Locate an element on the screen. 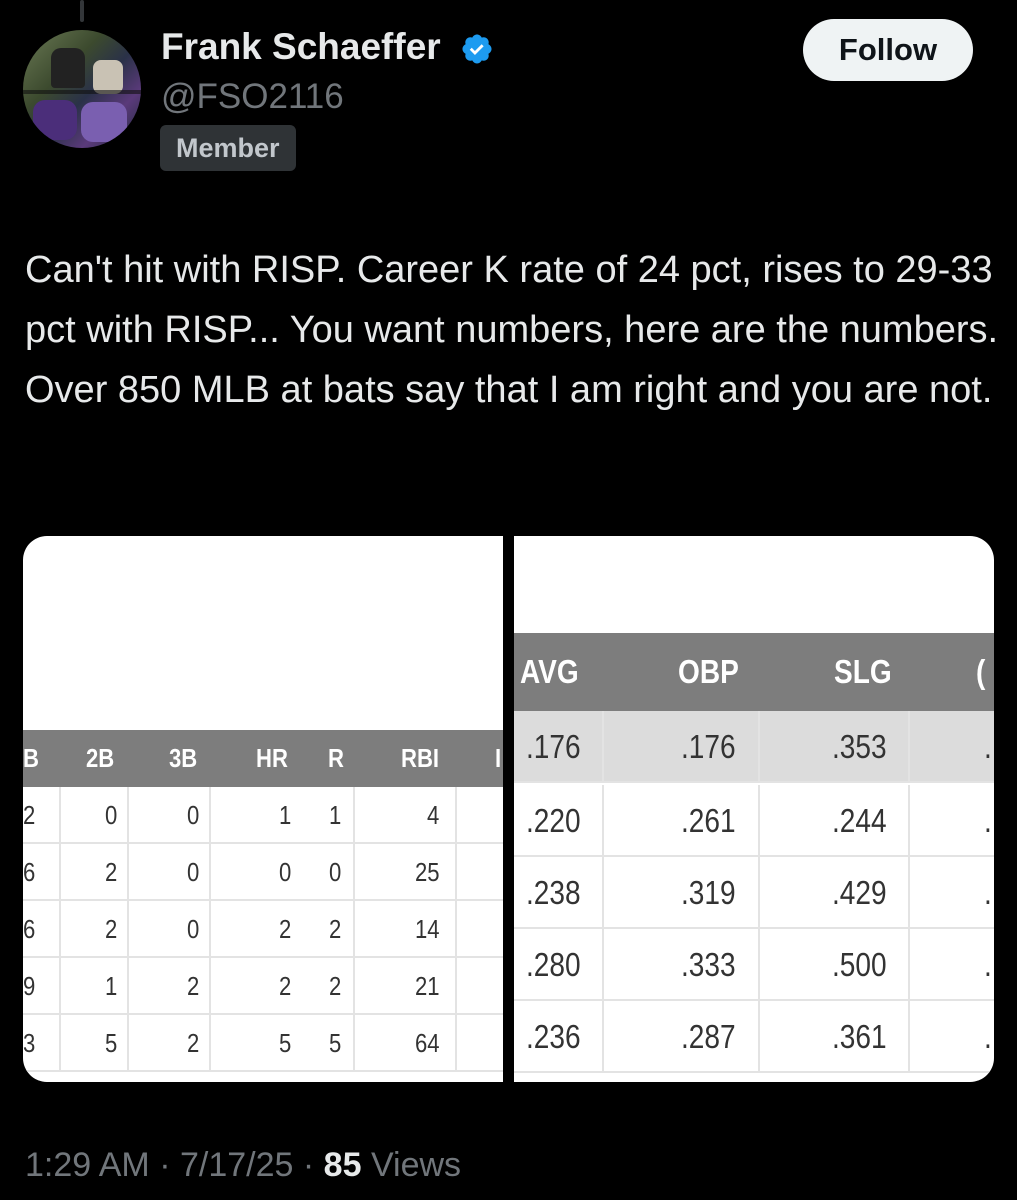  table-cell: .333 is located at coordinates (708, 964).